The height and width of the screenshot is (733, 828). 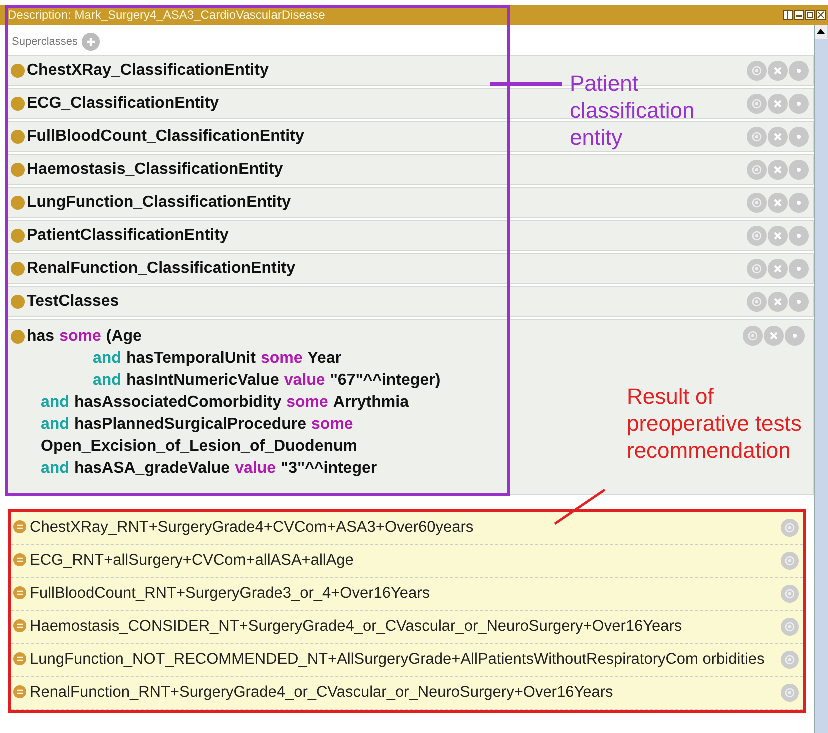 I want to click on inferred-row: LungFunction_NOT_RECOMMENDED_NT+AllSurgeryGrade+AllPatientsWithoutRespiratoryCom orbidities, so click(x=407, y=660).